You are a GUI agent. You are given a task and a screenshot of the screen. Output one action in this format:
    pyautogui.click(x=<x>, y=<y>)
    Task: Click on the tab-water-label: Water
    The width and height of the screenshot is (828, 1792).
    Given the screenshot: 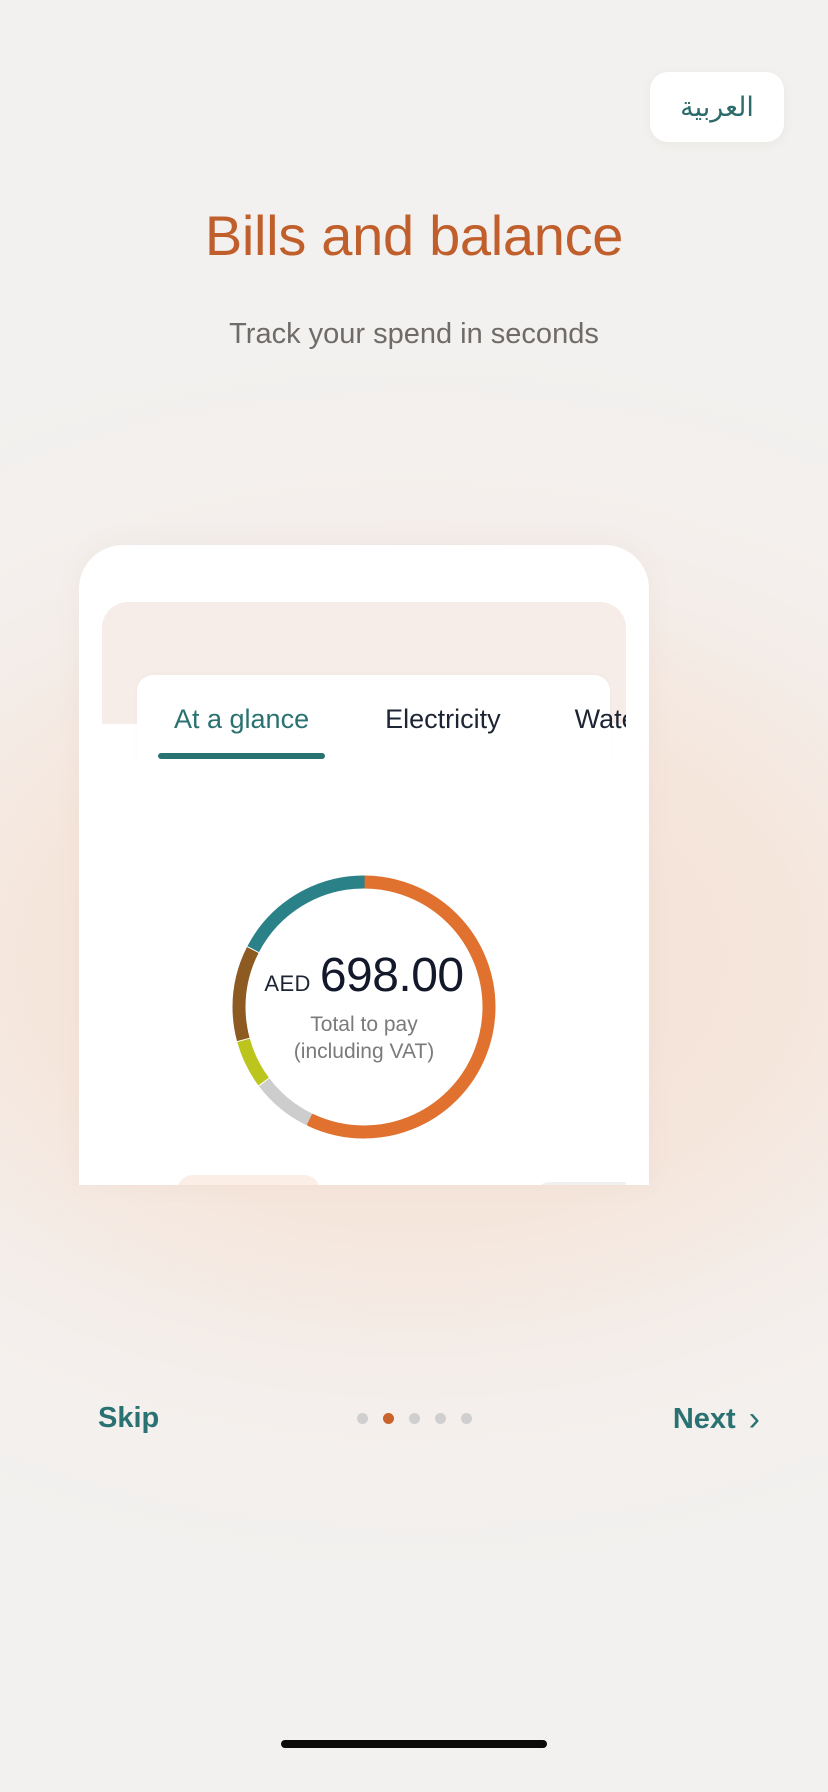 What is the action you would take?
    pyautogui.click(x=600, y=718)
    